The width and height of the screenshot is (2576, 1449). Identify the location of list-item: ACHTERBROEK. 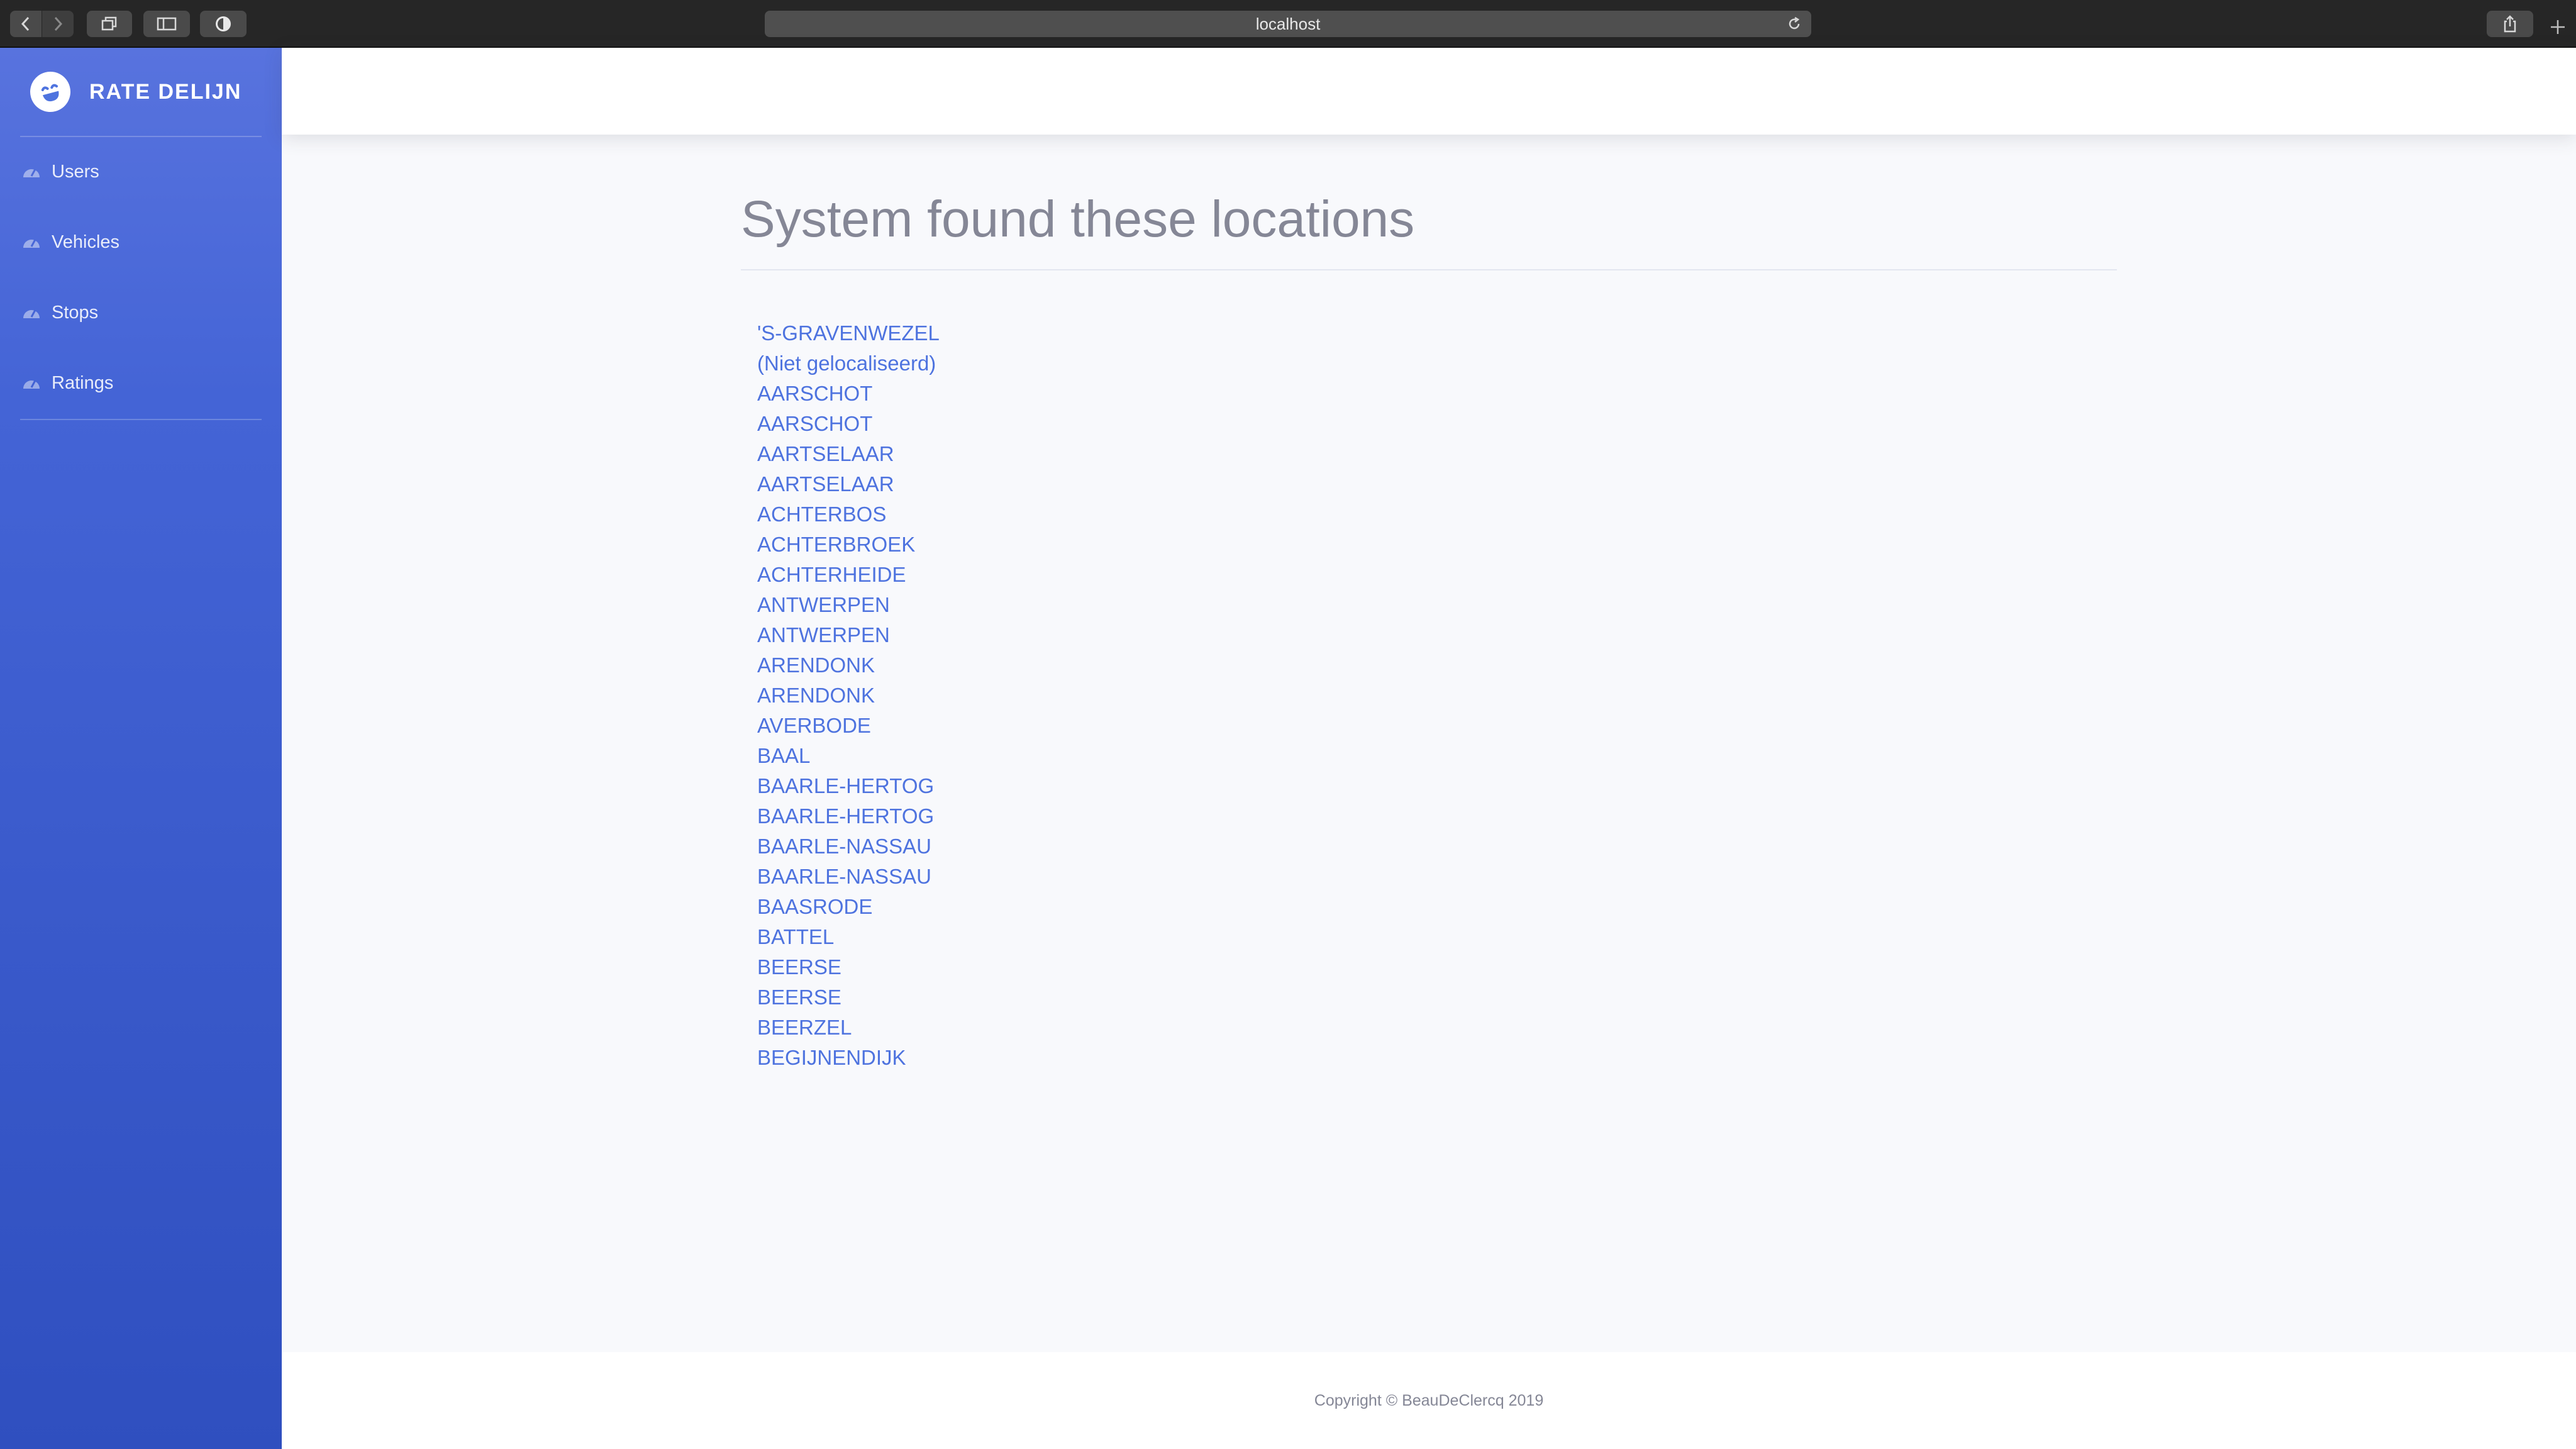
(1437, 545).